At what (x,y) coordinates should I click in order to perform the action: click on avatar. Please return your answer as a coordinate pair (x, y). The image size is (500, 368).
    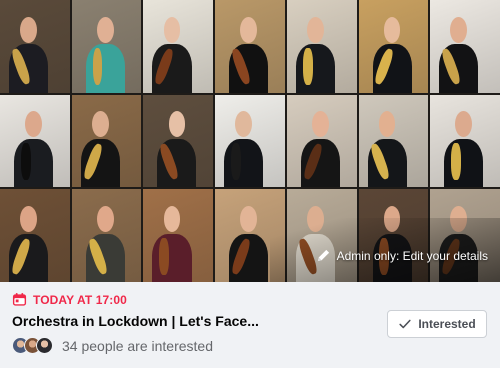
    Looking at the image, I should click on (44, 345).